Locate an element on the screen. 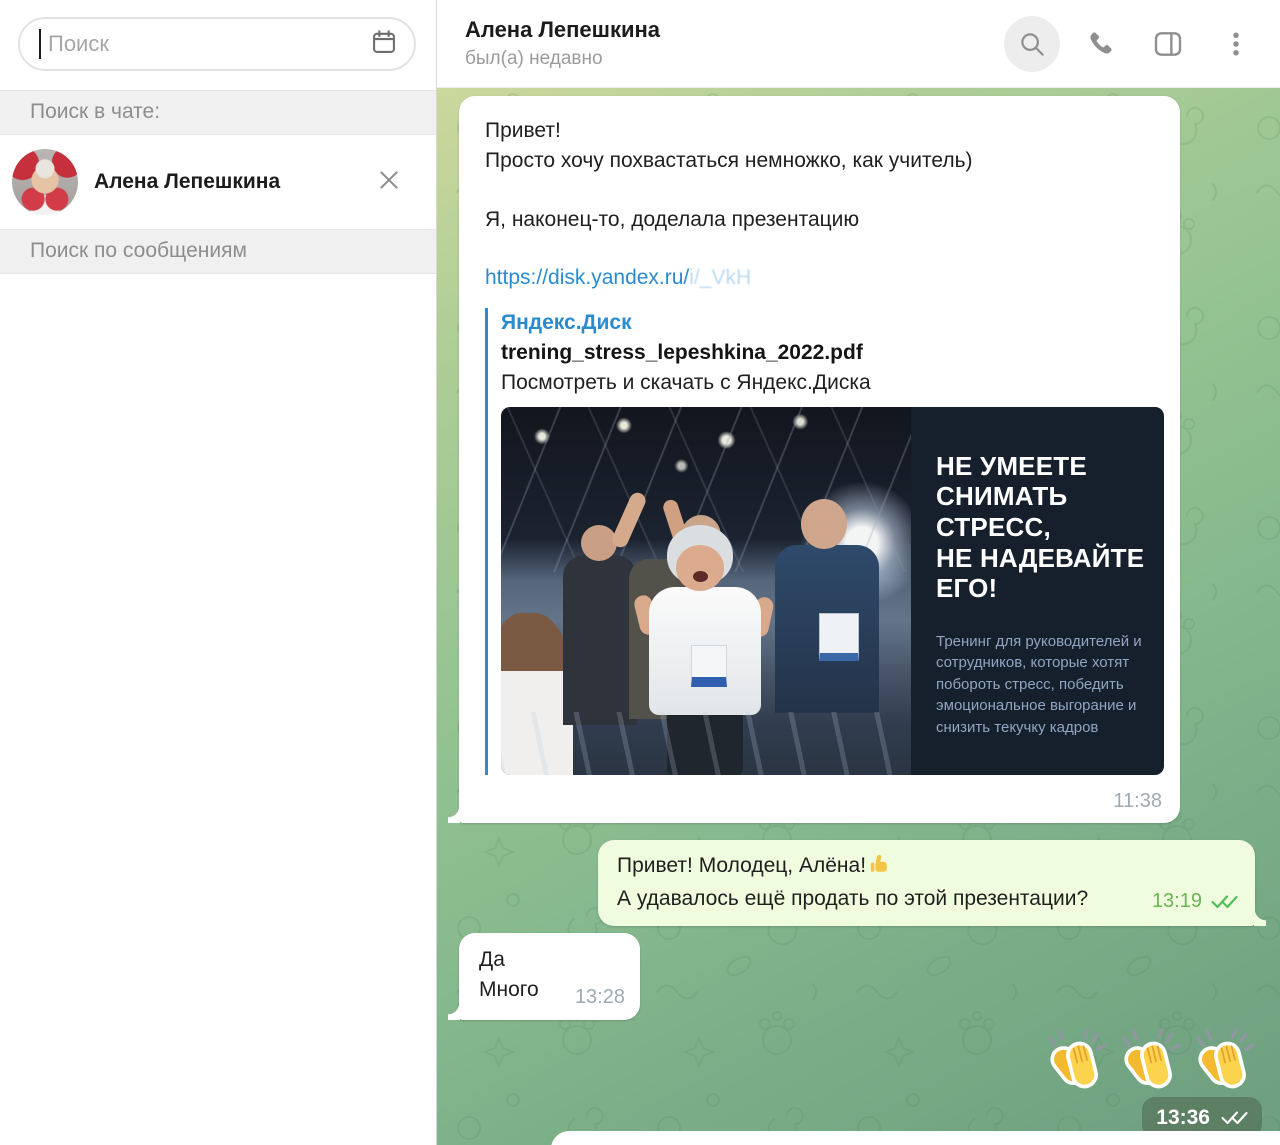 The image size is (1280, 1145). avatar is located at coordinates (45, 182).